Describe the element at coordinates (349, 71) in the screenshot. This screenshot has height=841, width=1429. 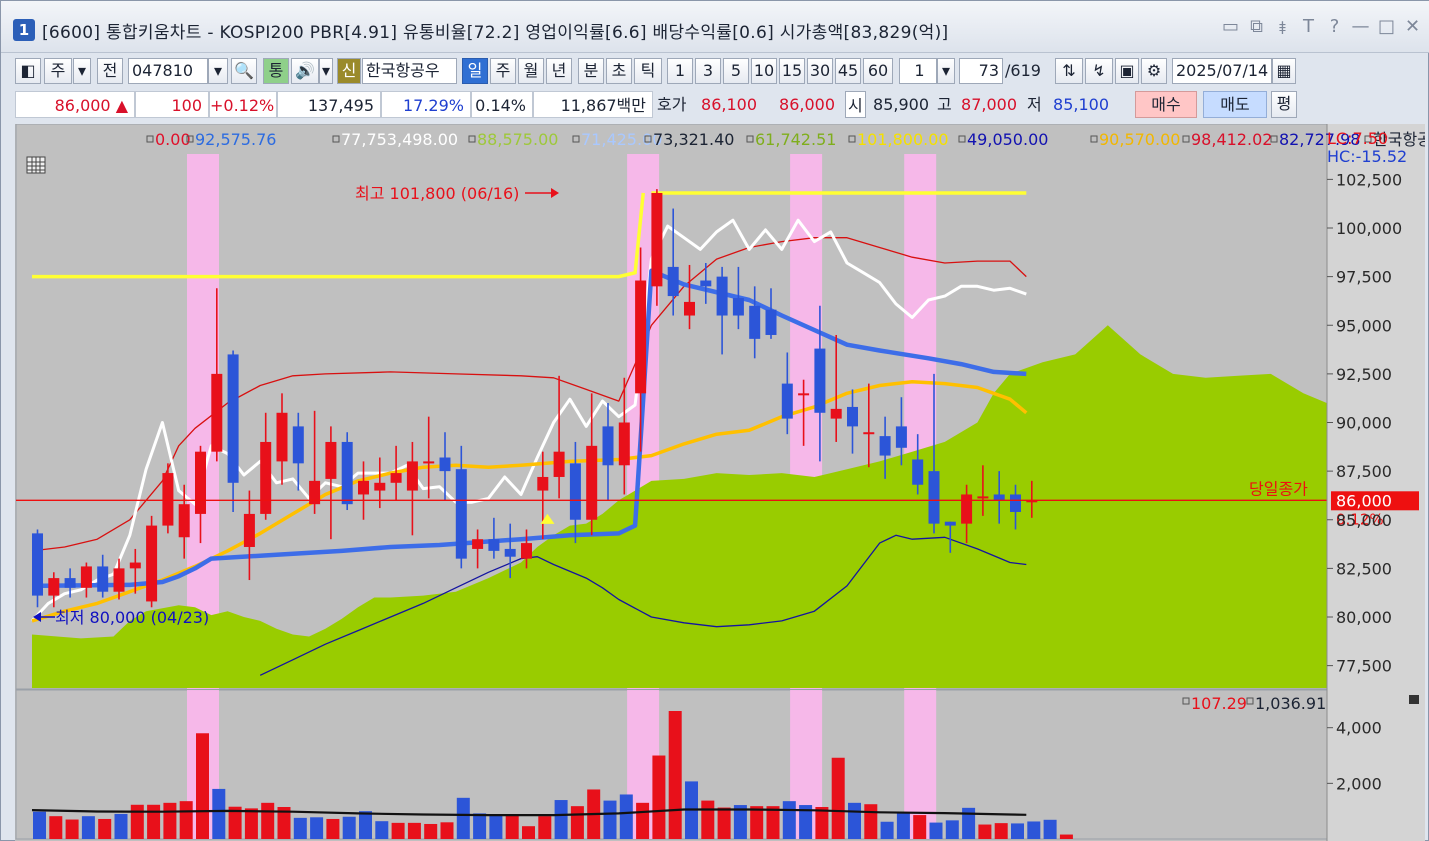
I see `sin-button: 신` at that location.